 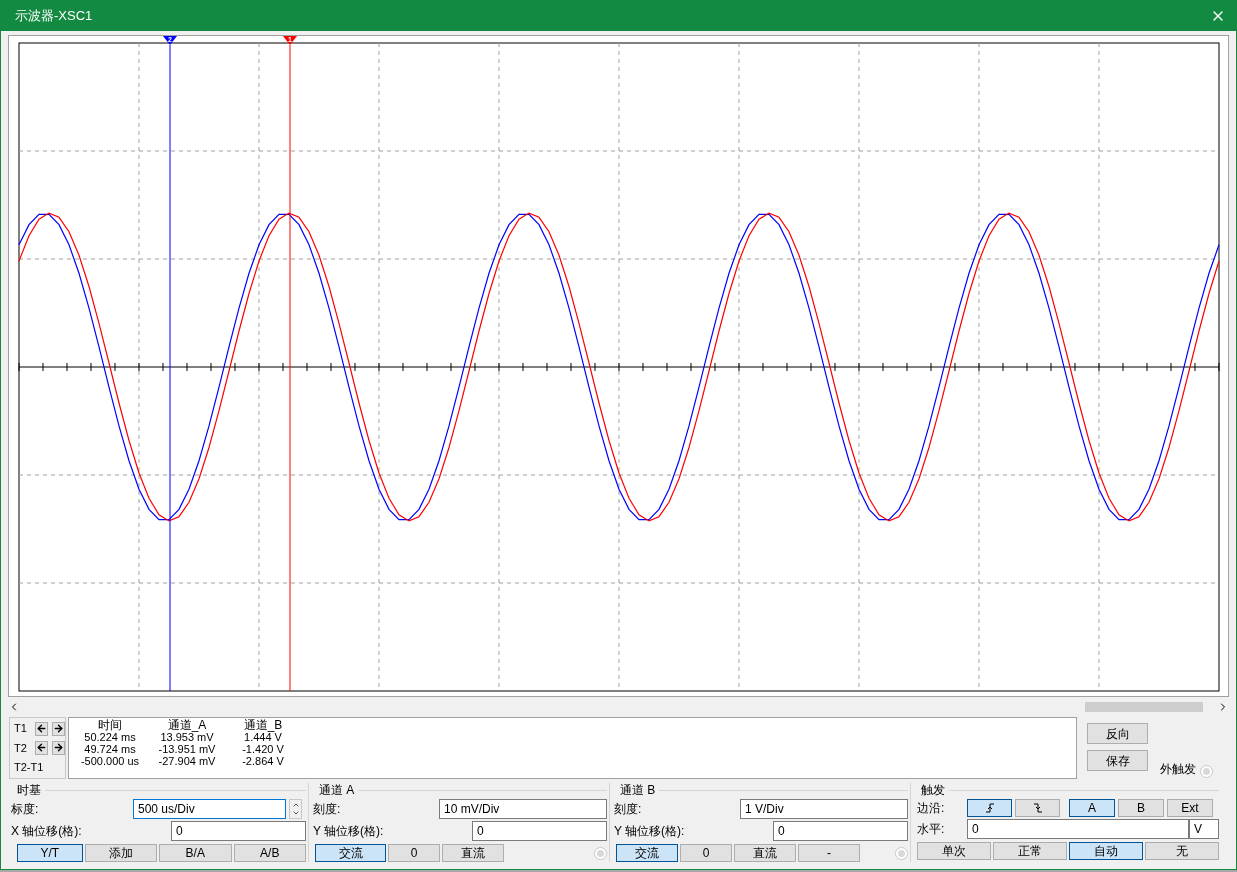 What do you see at coordinates (932, 790) in the screenshot?
I see `group-title: 触发` at bounding box center [932, 790].